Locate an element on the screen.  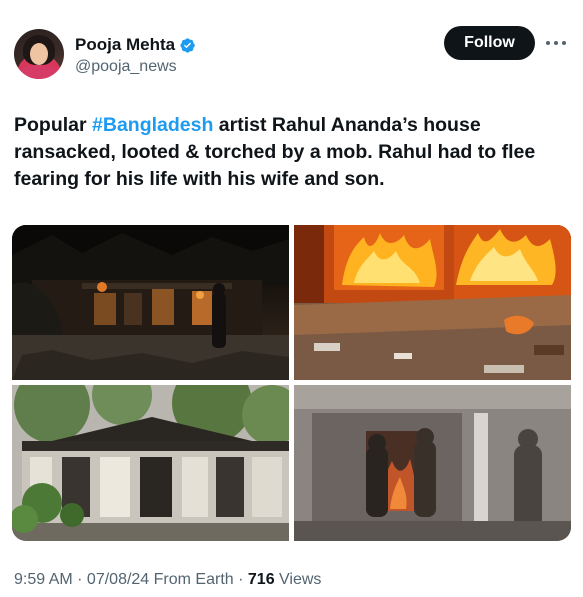
display-name: Pooja Mehta is located at coordinates (125, 45).